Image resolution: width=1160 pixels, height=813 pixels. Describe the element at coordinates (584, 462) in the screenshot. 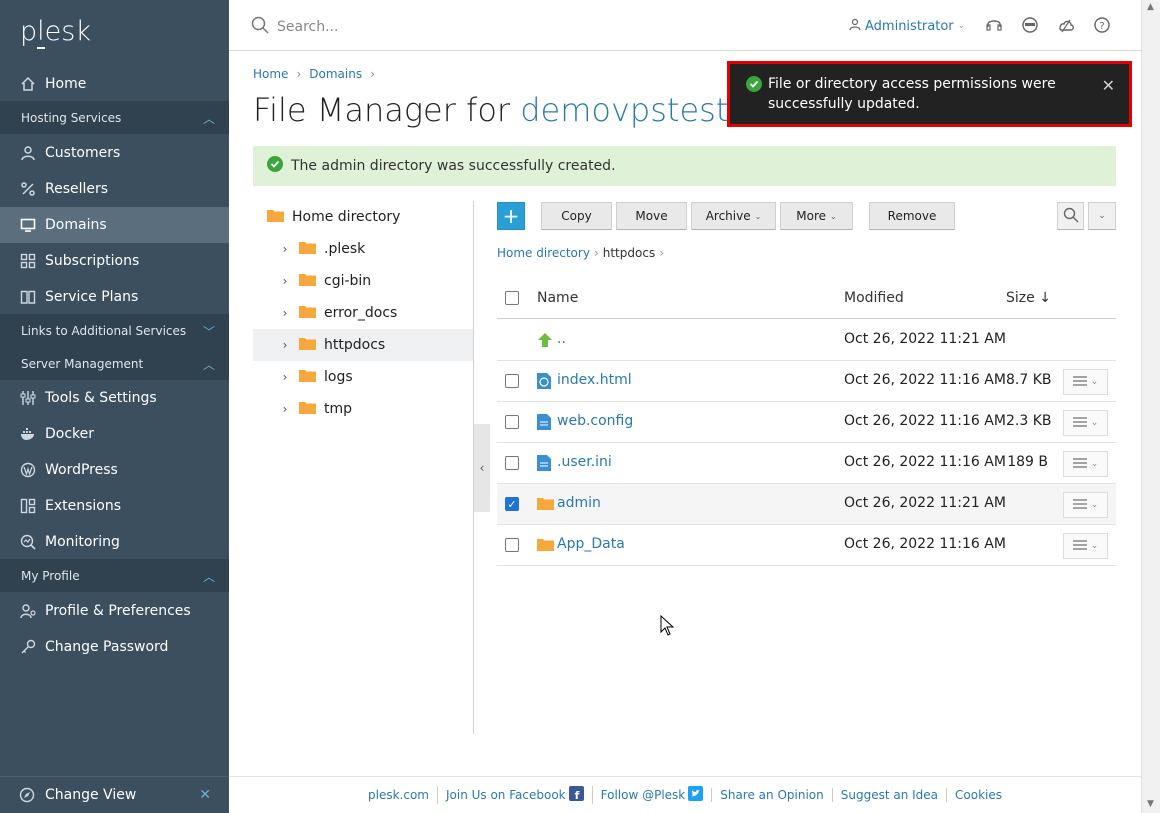

I see `file-name: .user.ini` at that location.